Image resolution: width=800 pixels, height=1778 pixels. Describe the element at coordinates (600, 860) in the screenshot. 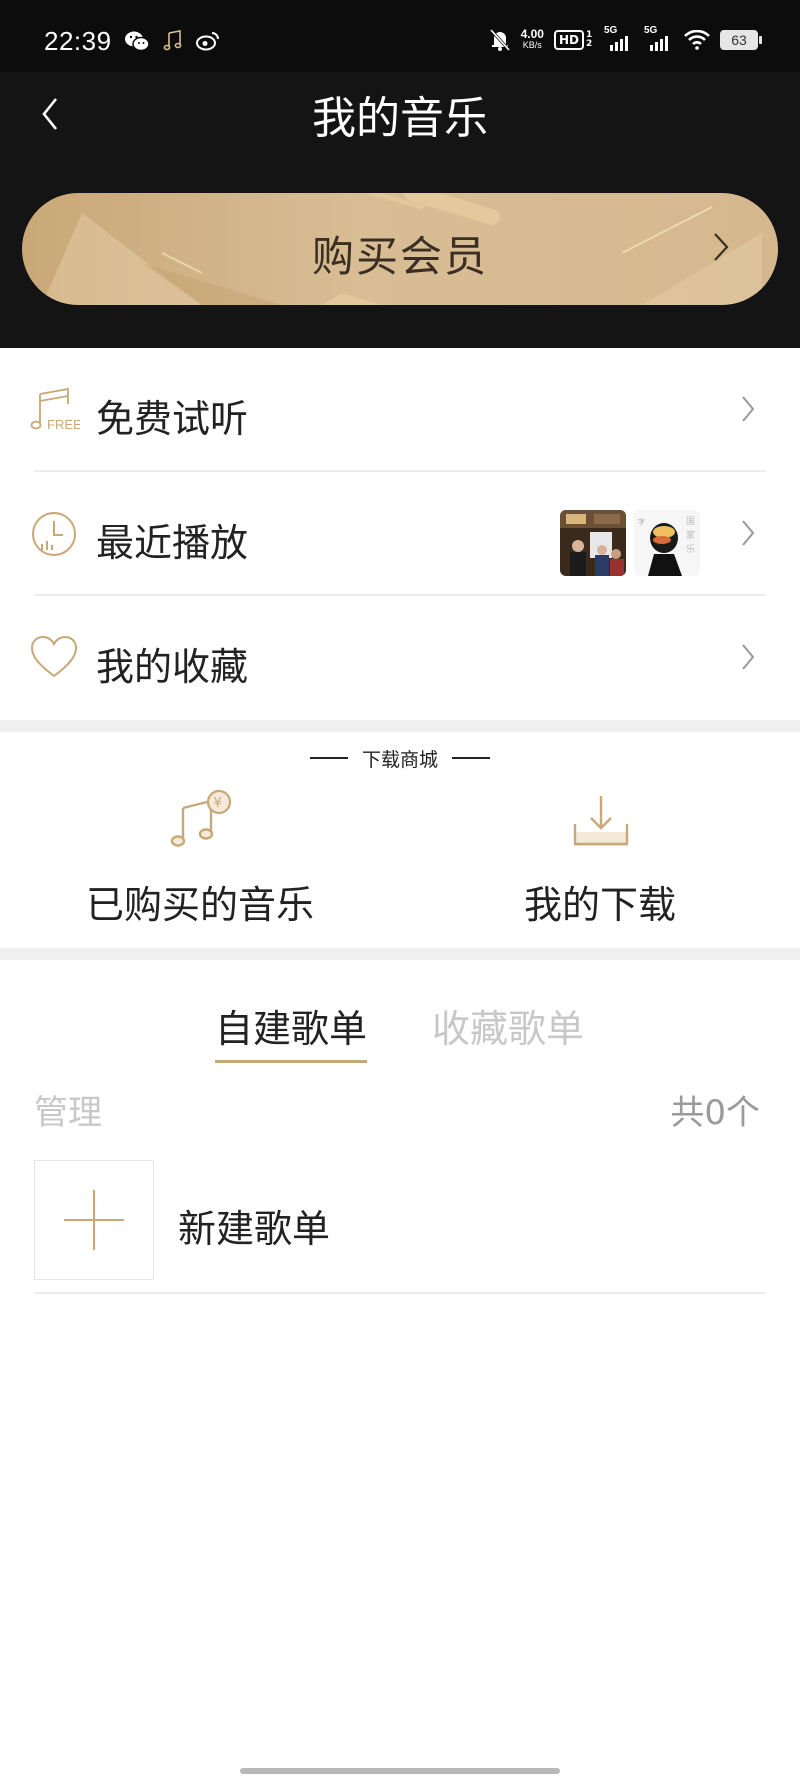

I see `my-downloads-button: 我的下载` at that location.